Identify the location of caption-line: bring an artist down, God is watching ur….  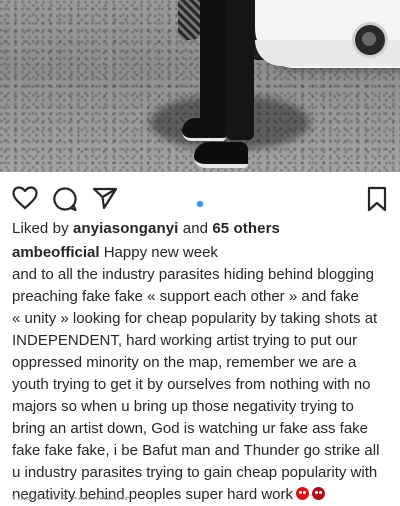
(190, 428).